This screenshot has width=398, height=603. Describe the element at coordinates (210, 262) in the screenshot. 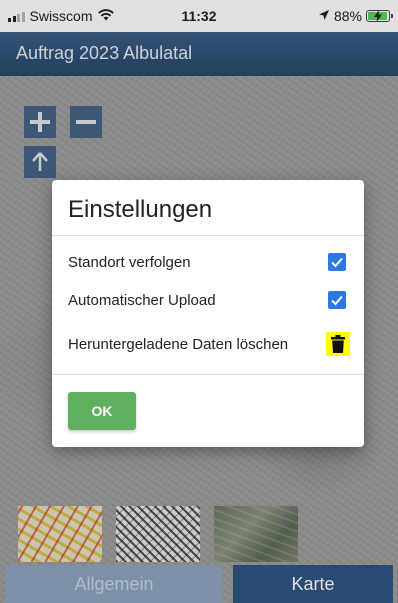

I see `setting-follow-location: Standort verfolgen` at that location.